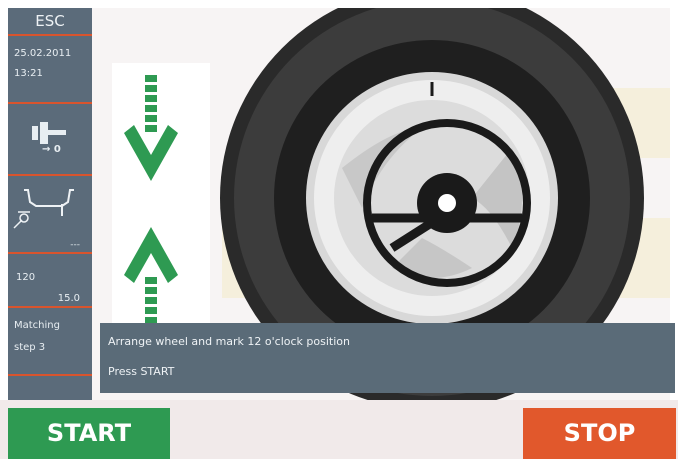  What do you see at coordinates (50, 21) in the screenshot?
I see `esc-button: ESC` at bounding box center [50, 21].